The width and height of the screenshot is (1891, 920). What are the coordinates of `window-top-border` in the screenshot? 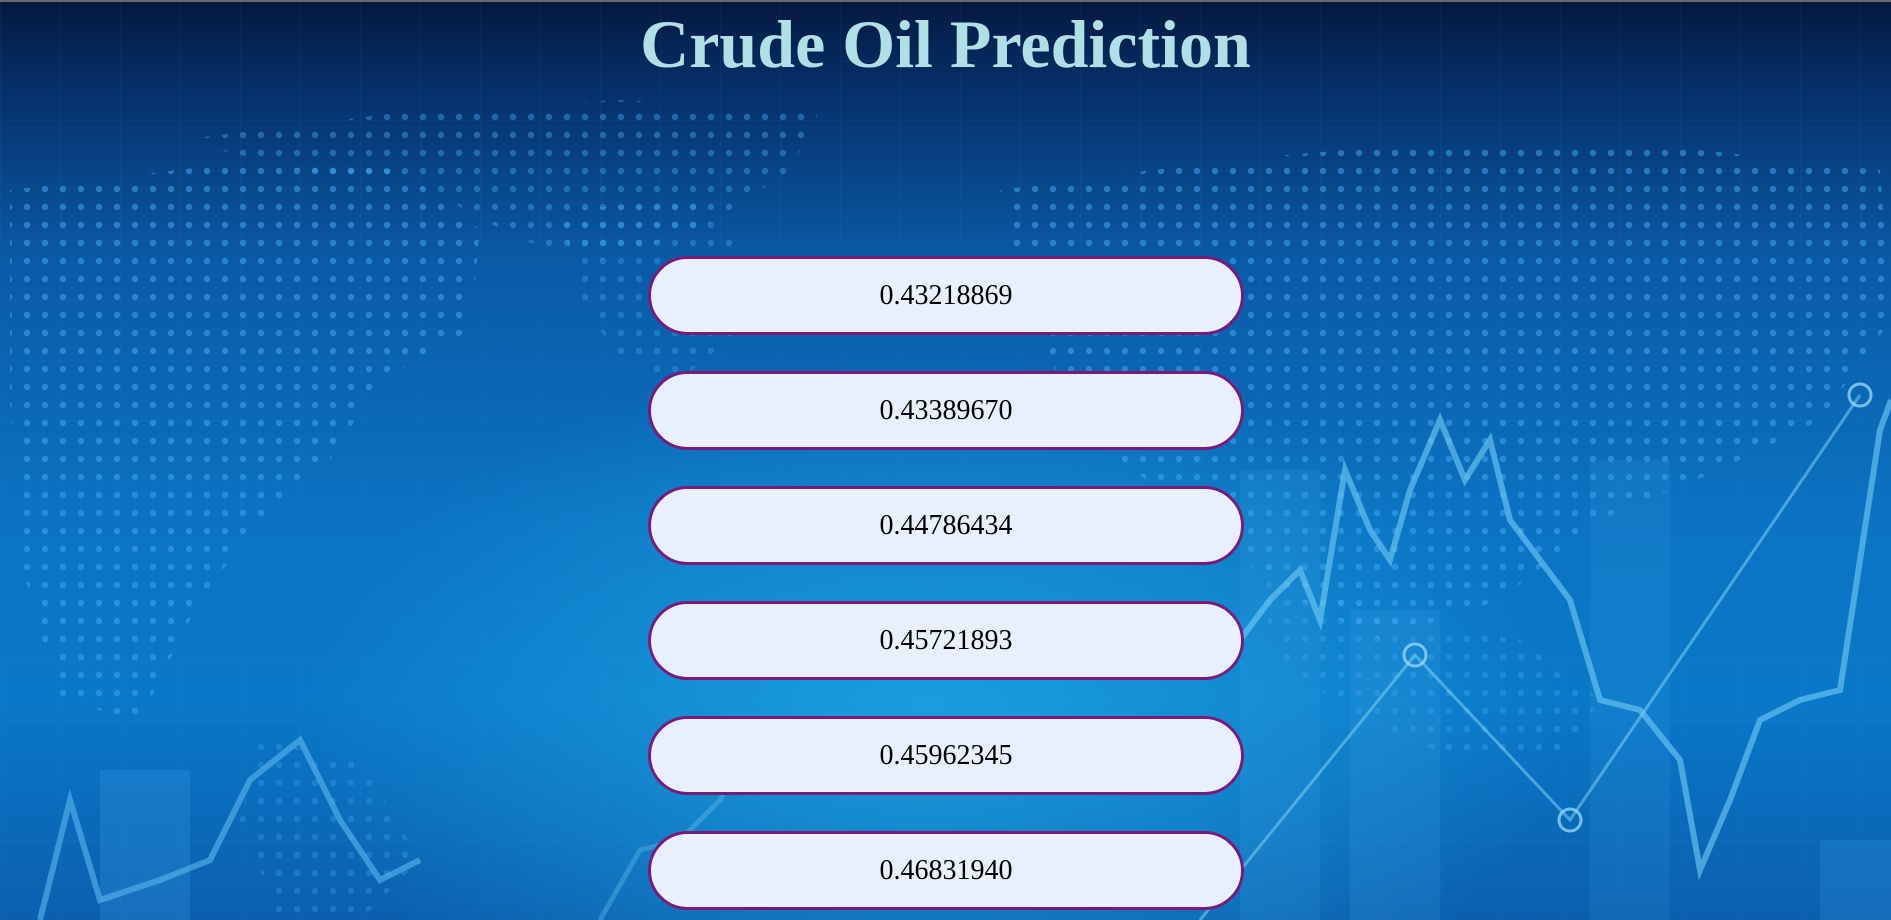 It's located at (945, 1).